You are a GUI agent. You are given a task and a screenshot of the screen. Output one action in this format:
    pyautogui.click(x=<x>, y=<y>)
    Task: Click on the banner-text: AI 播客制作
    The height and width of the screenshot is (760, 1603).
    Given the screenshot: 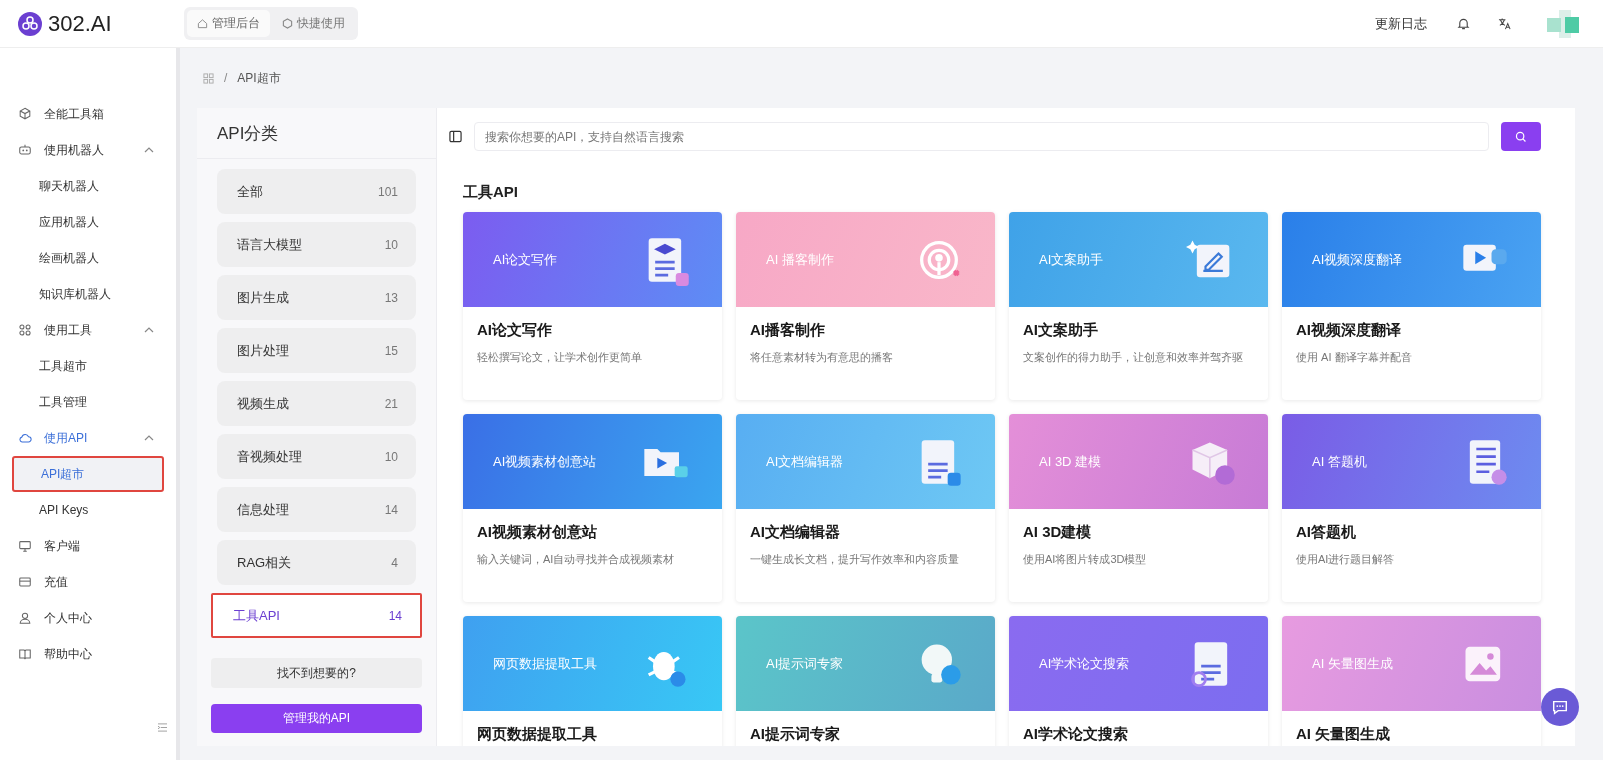 What is the action you would take?
    pyautogui.click(x=800, y=259)
    